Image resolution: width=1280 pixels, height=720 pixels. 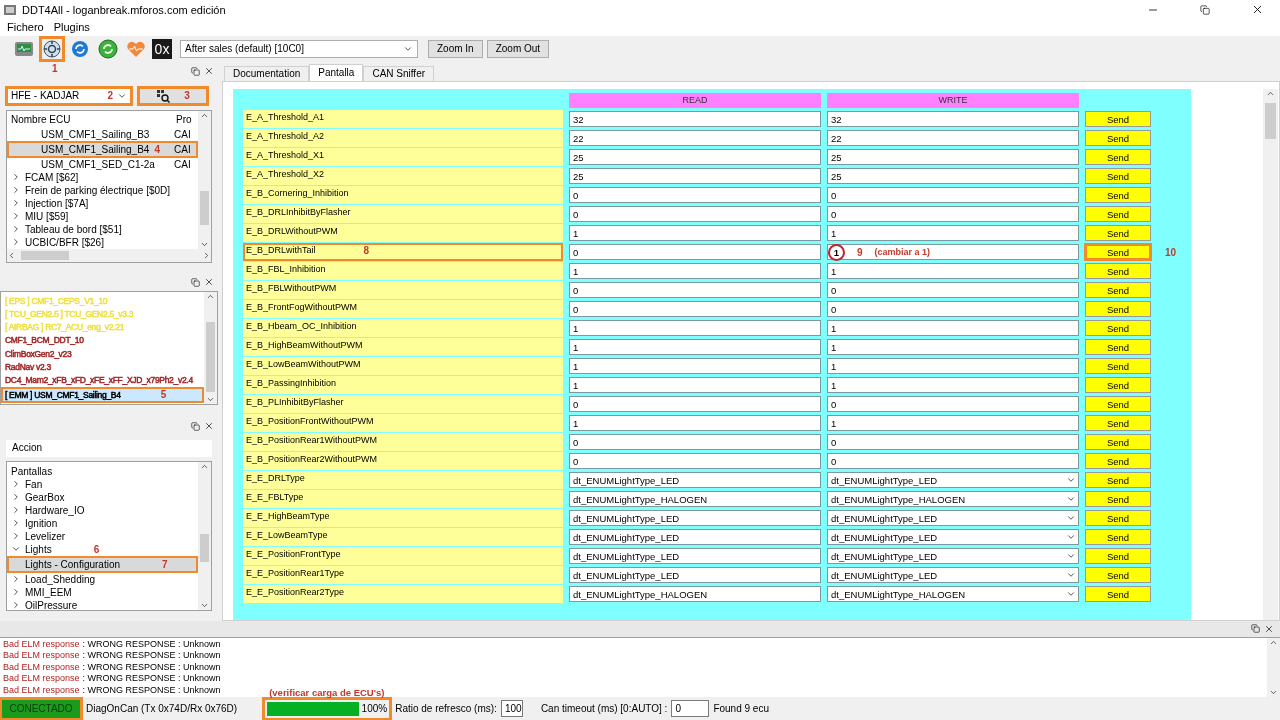 What do you see at coordinates (108, 48) in the screenshot?
I see `toolbar-button` at bounding box center [108, 48].